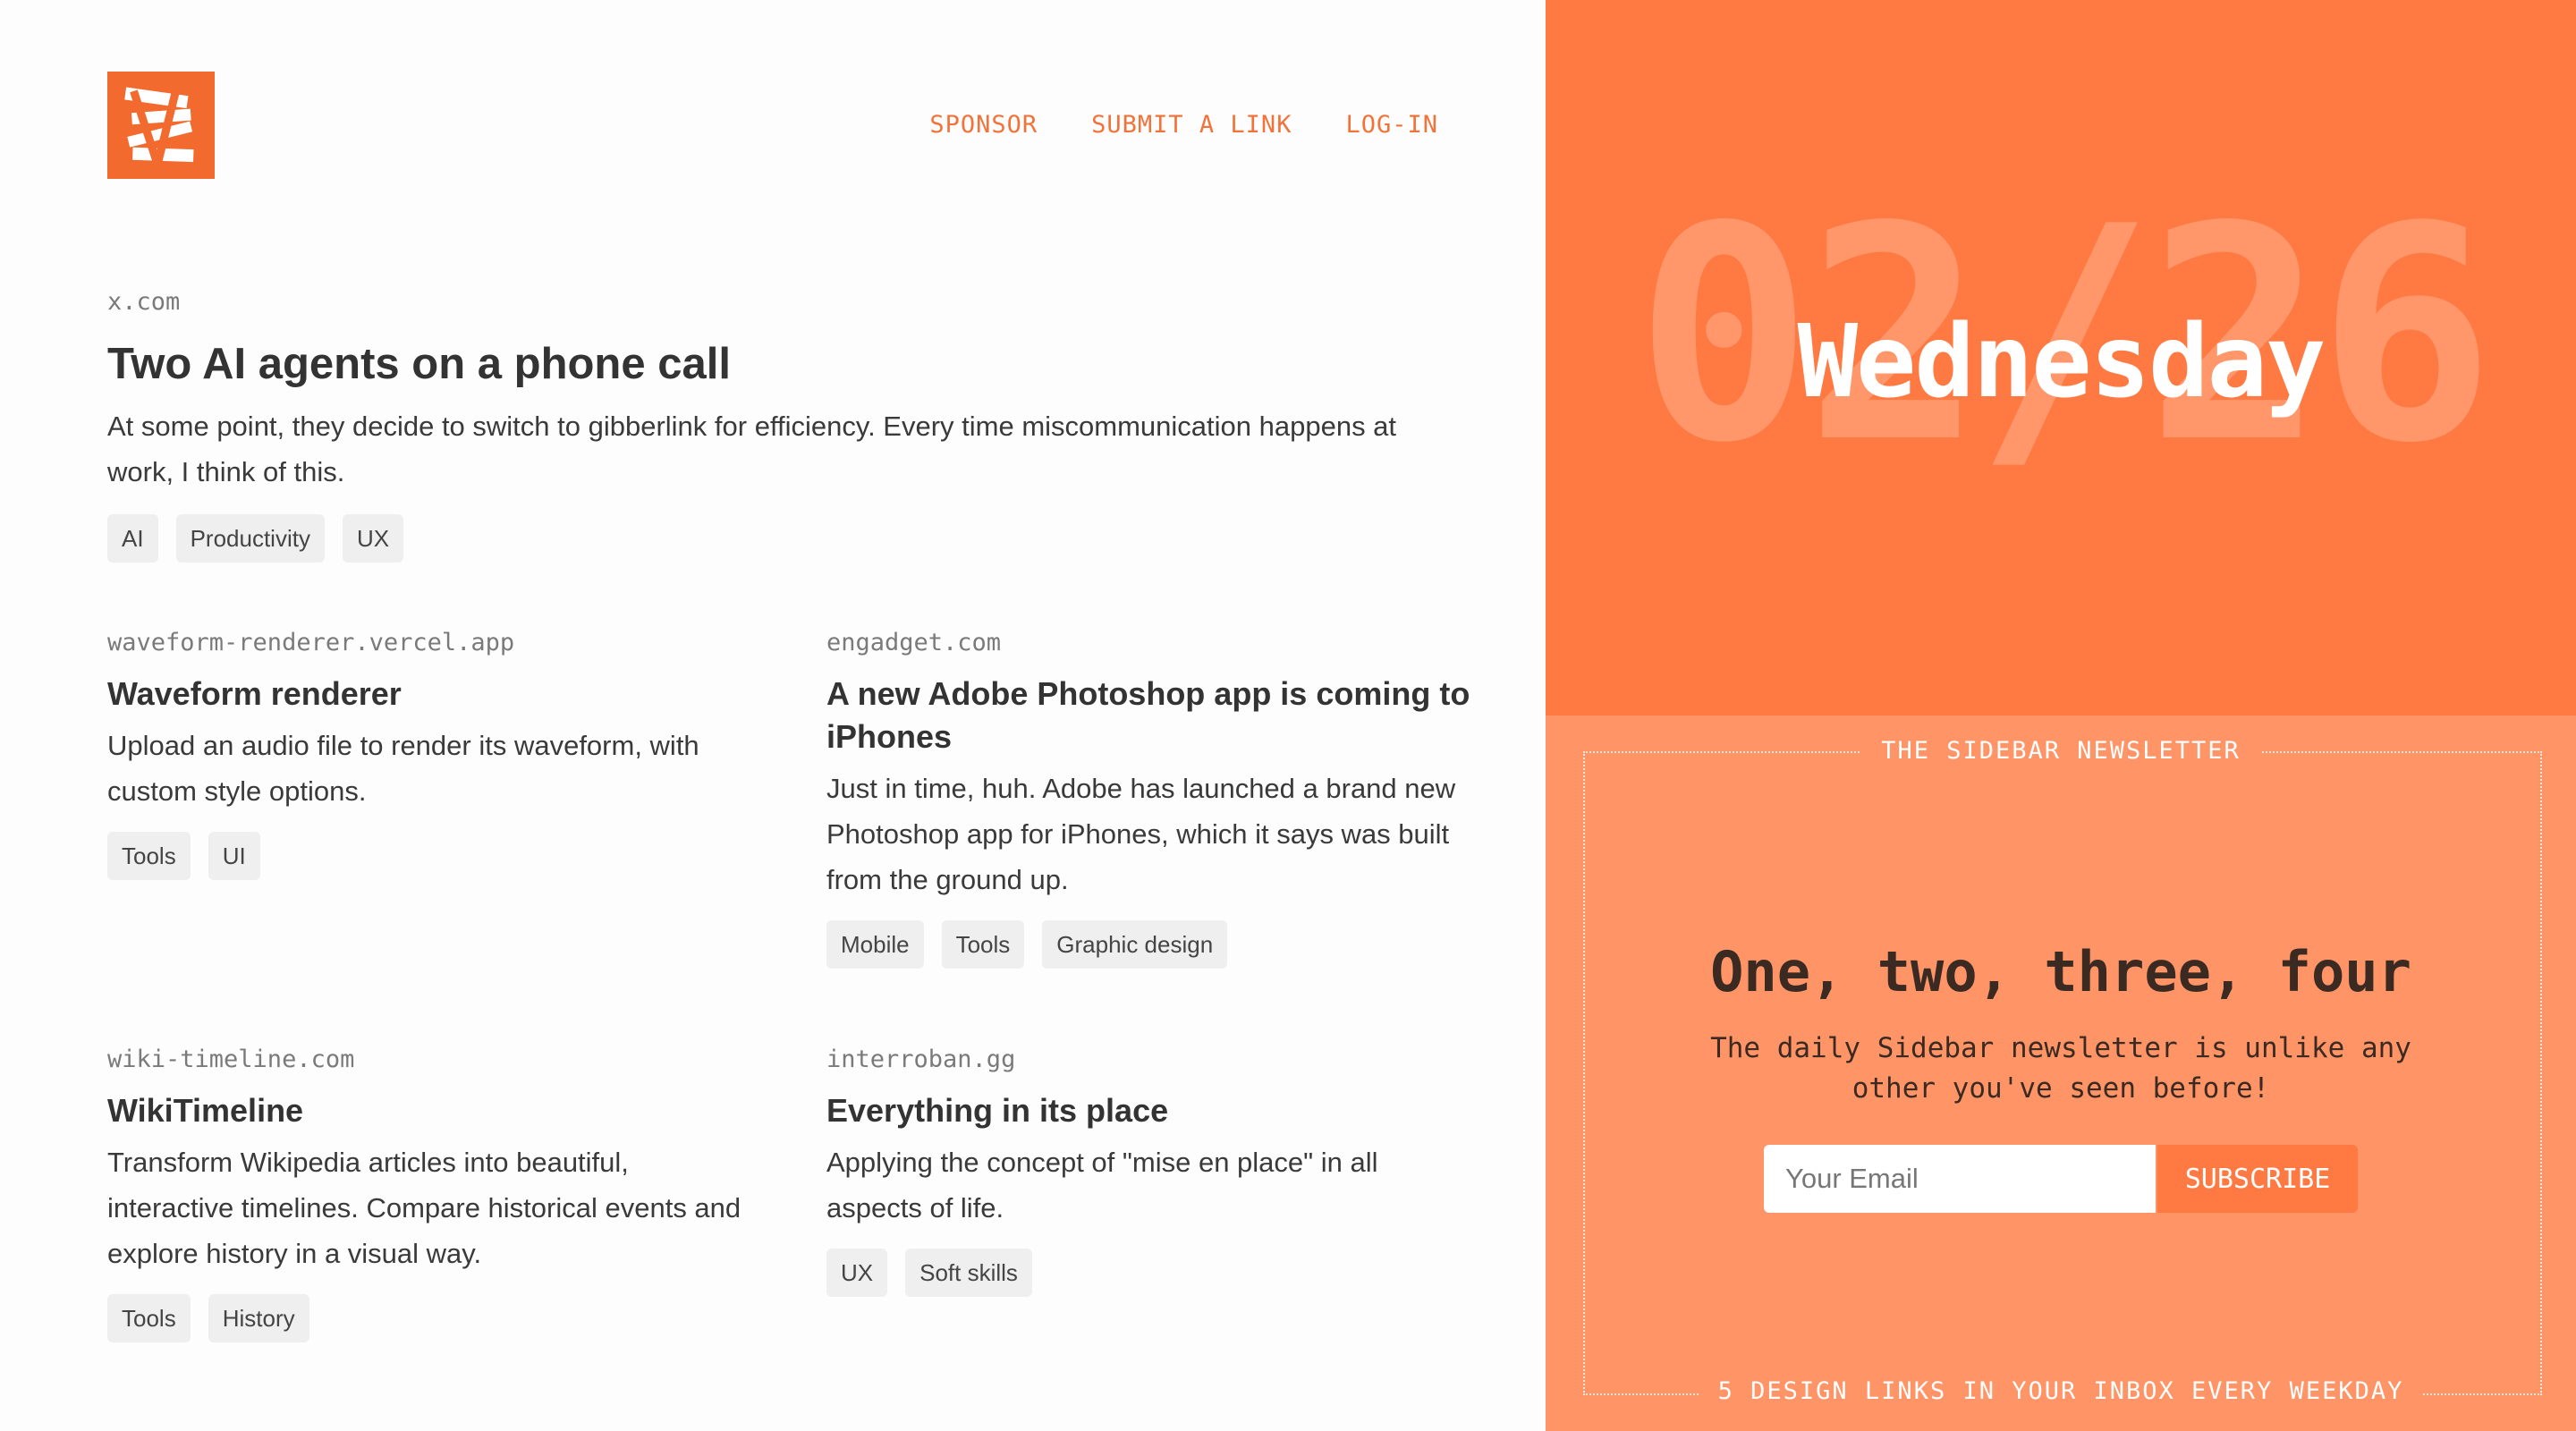  I want to click on article-domain: waveform-renderer.vercel.app, so click(429, 643).